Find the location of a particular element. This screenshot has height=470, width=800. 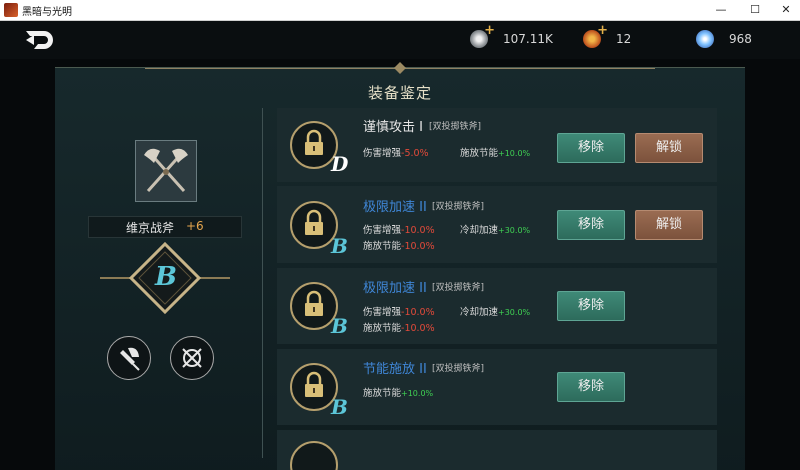

weapon-grade-letter: B is located at coordinates (166, 277).